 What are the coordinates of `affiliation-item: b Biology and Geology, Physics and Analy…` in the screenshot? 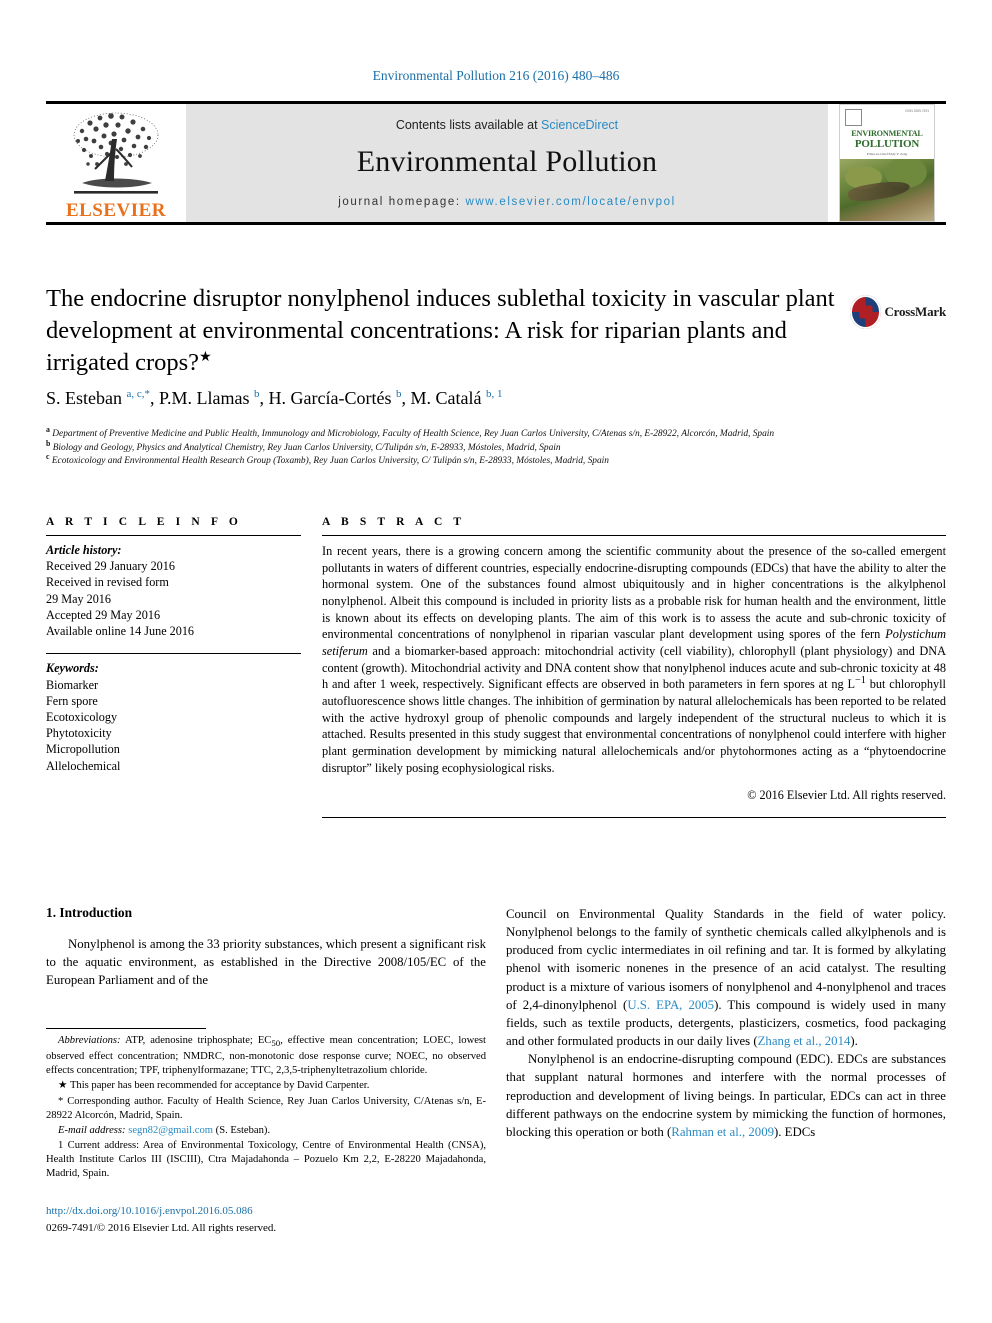 It's located at (461, 447).